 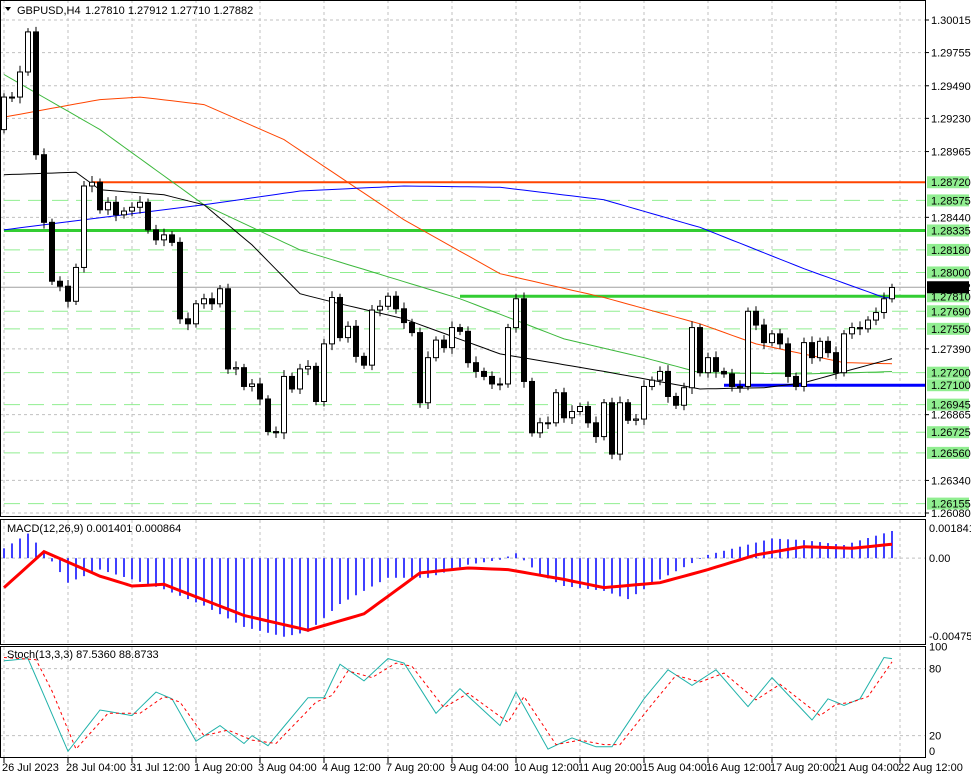 What do you see at coordinates (951, 87) in the screenshot?
I see `price-label: 1.29490` at bounding box center [951, 87].